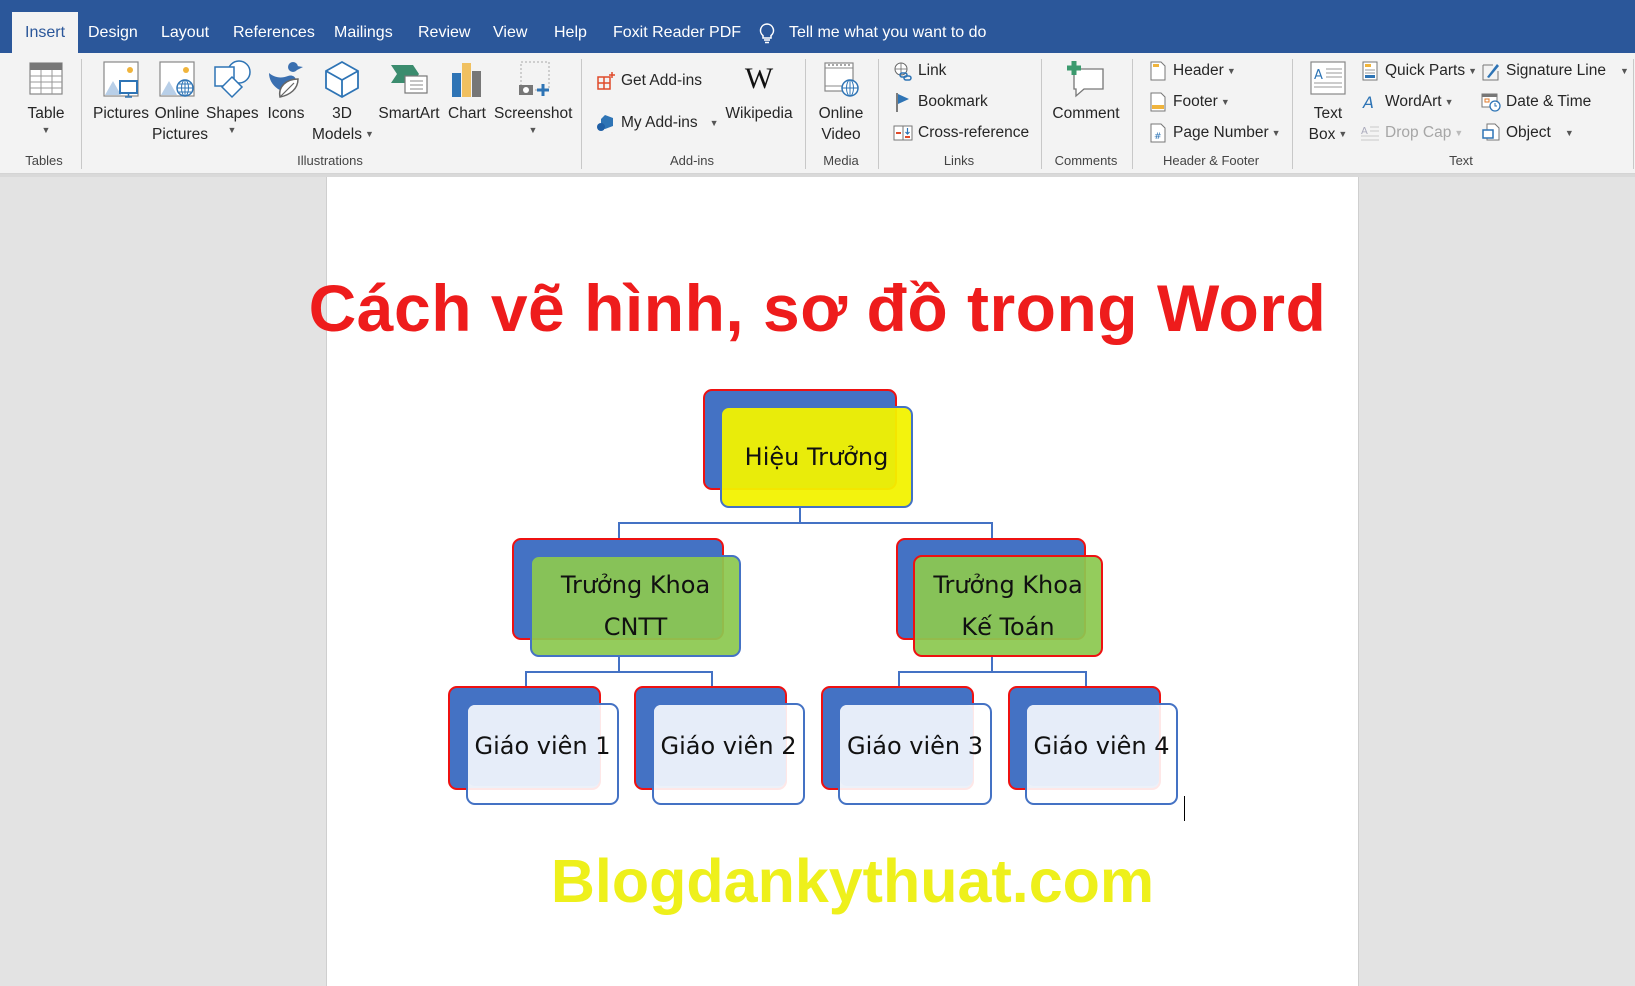 The image size is (1635, 986). I want to click on date-time-button: Date & Time, so click(1536, 102).